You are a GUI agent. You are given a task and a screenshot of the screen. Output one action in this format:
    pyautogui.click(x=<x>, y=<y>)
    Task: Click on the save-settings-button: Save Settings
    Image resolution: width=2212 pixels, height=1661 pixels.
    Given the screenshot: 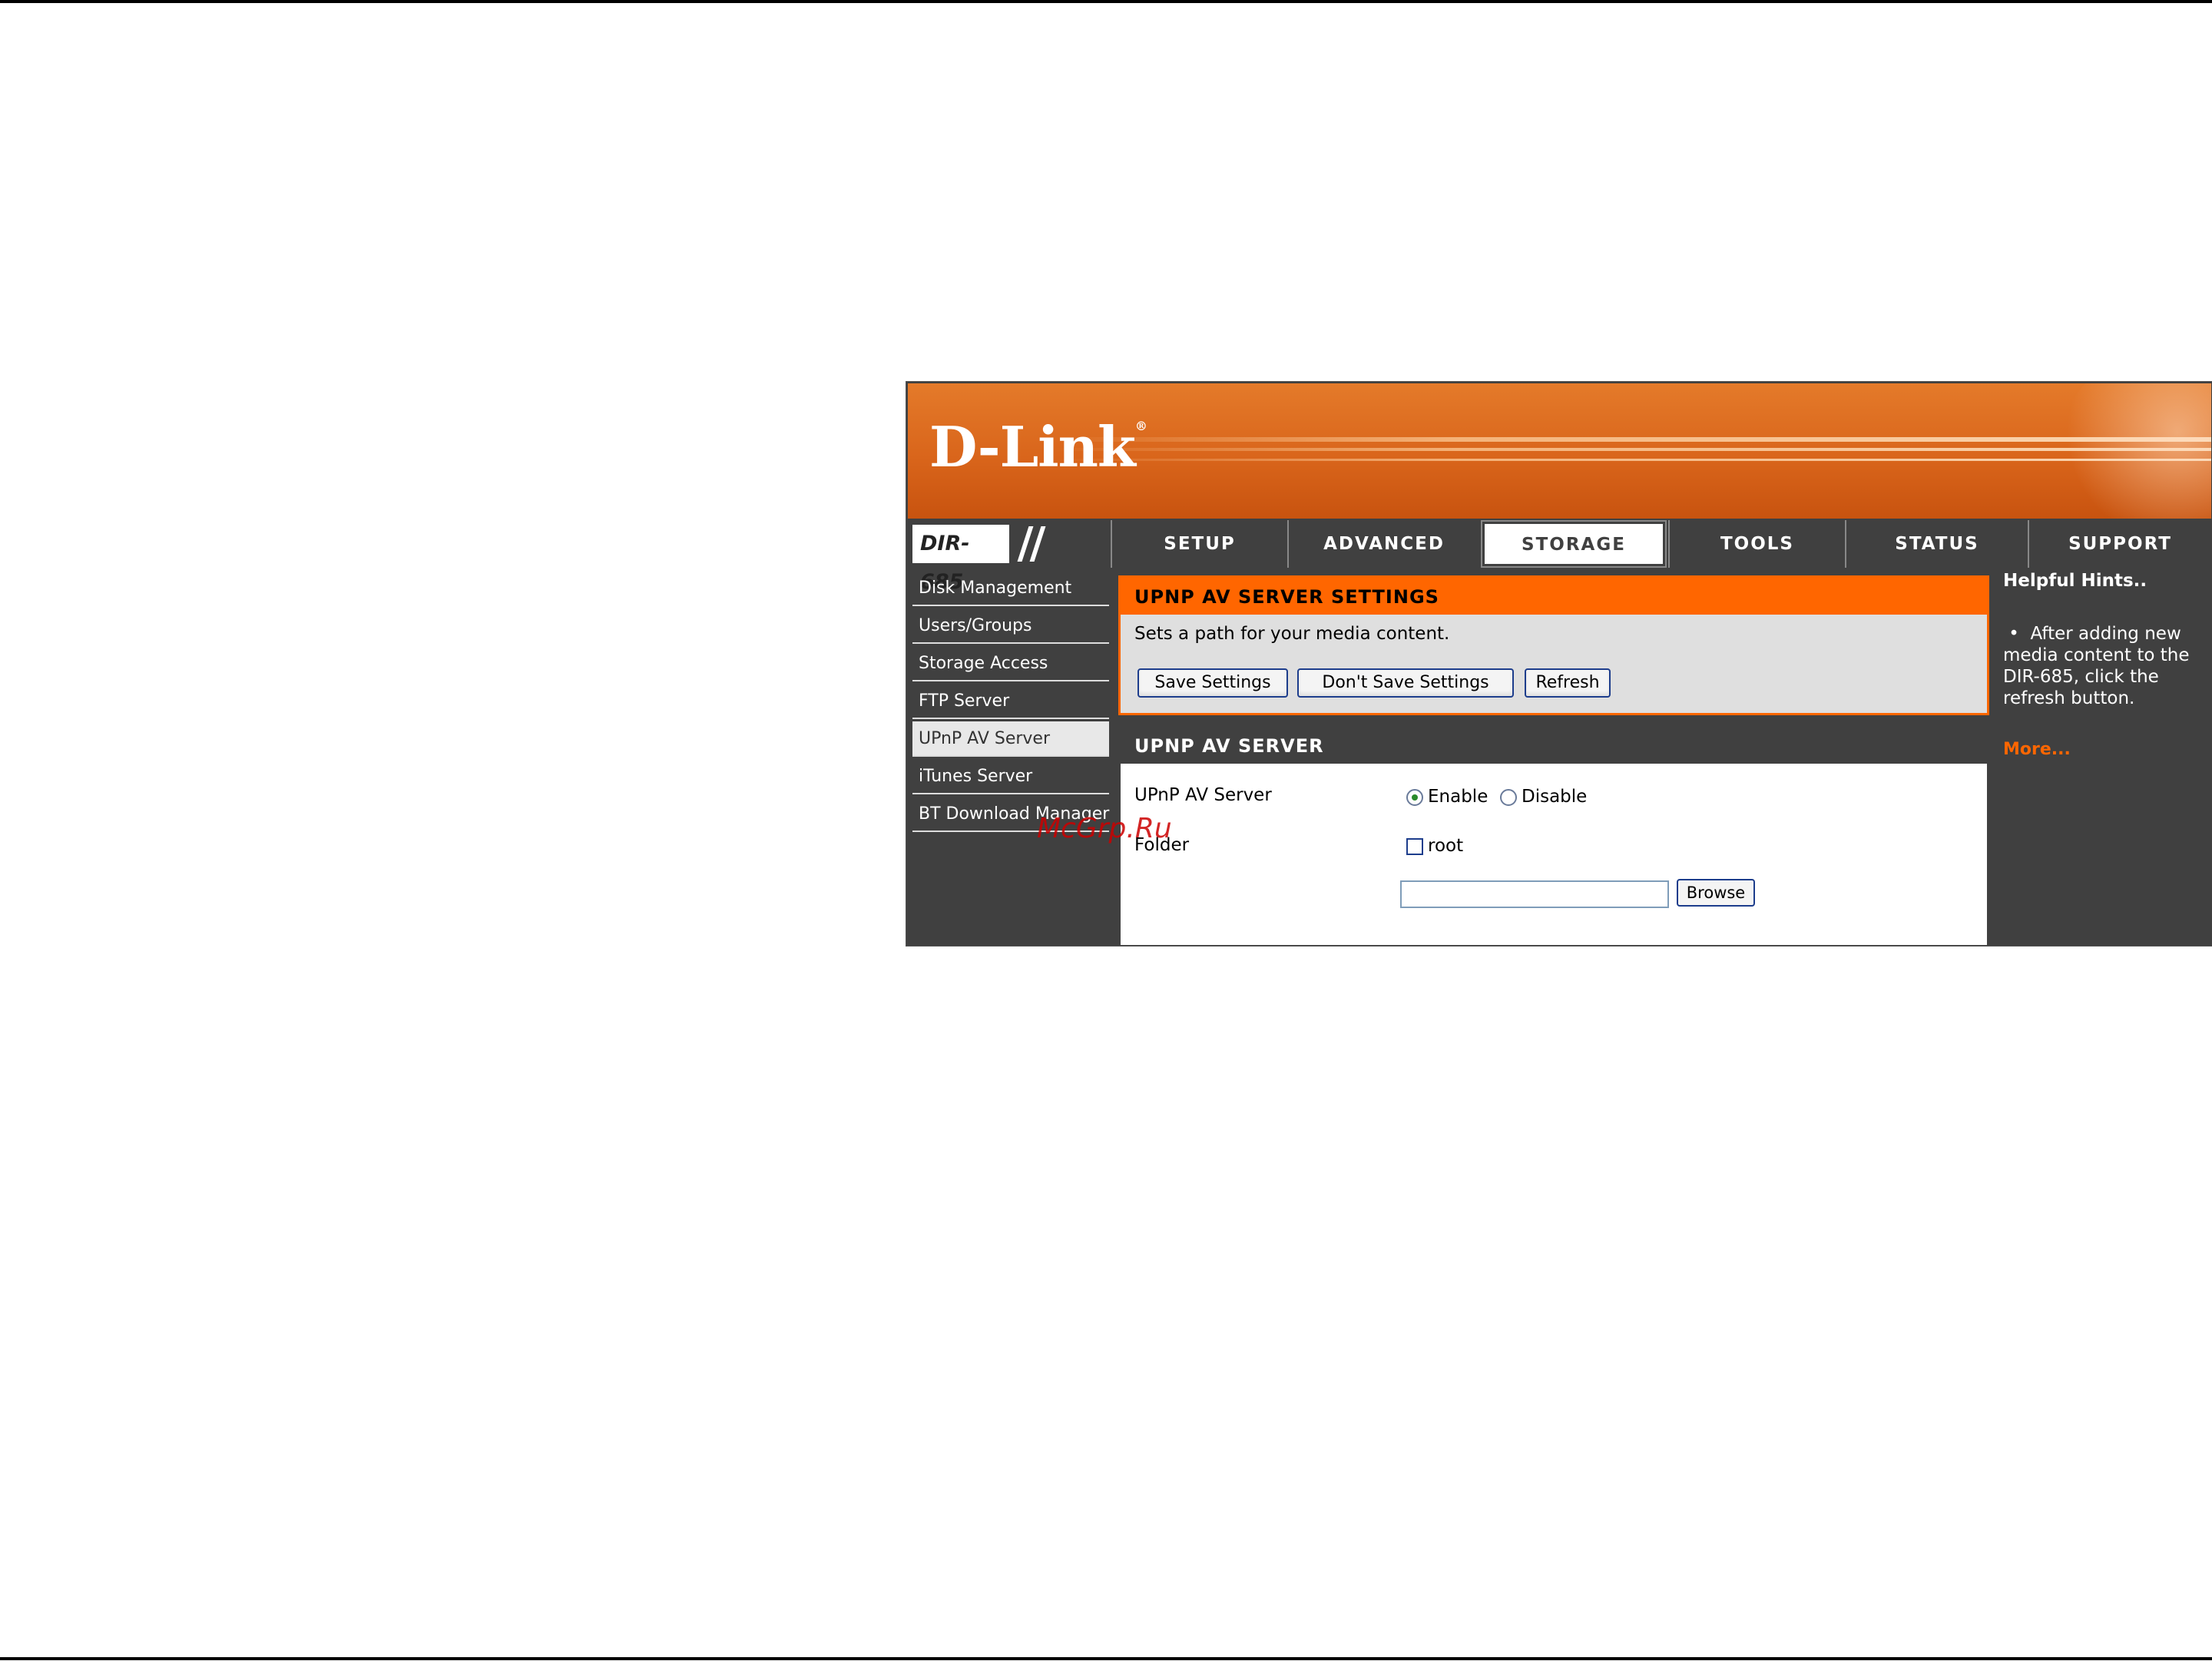 What is the action you would take?
    pyautogui.click(x=1212, y=683)
    